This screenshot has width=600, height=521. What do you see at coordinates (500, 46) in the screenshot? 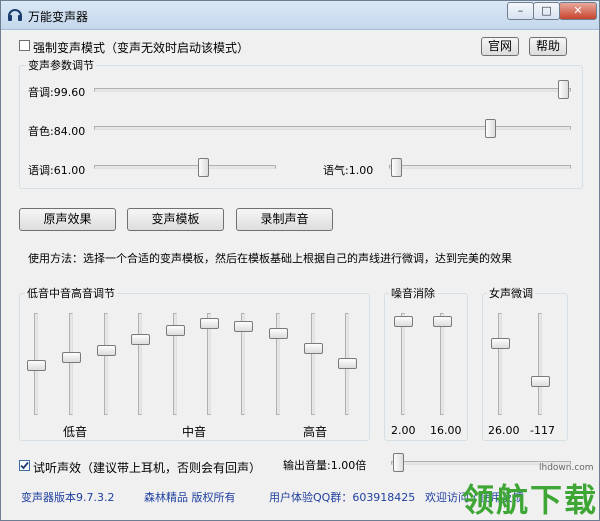
I see `website-button: 官网` at bounding box center [500, 46].